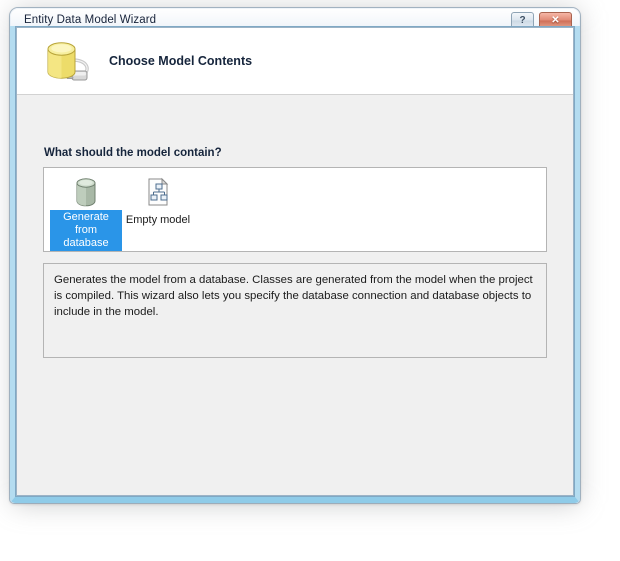  I want to click on page-title: Choose Model Contents, so click(181, 61).